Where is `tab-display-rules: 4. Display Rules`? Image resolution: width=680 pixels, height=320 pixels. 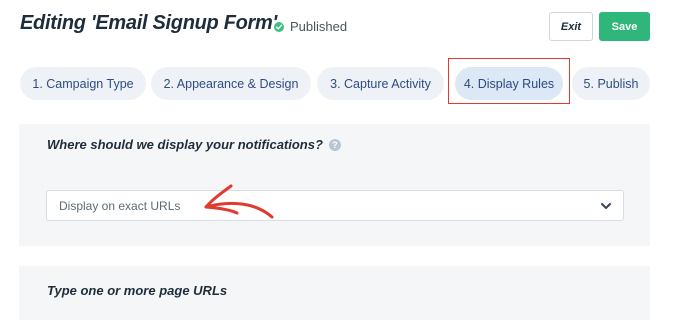
tab-display-rules: 4. Display Rules is located at coordinates (509, 83).